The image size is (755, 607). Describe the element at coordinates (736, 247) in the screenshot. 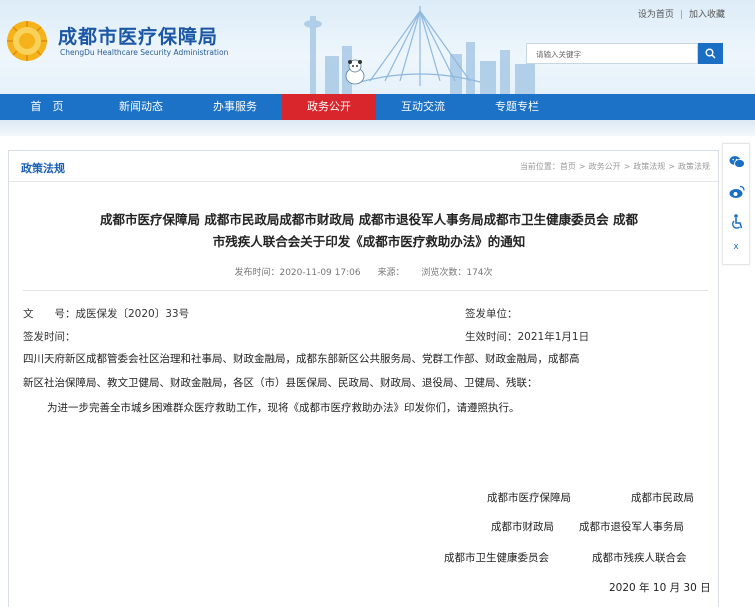

I see `close-rail-button: x` at that location.